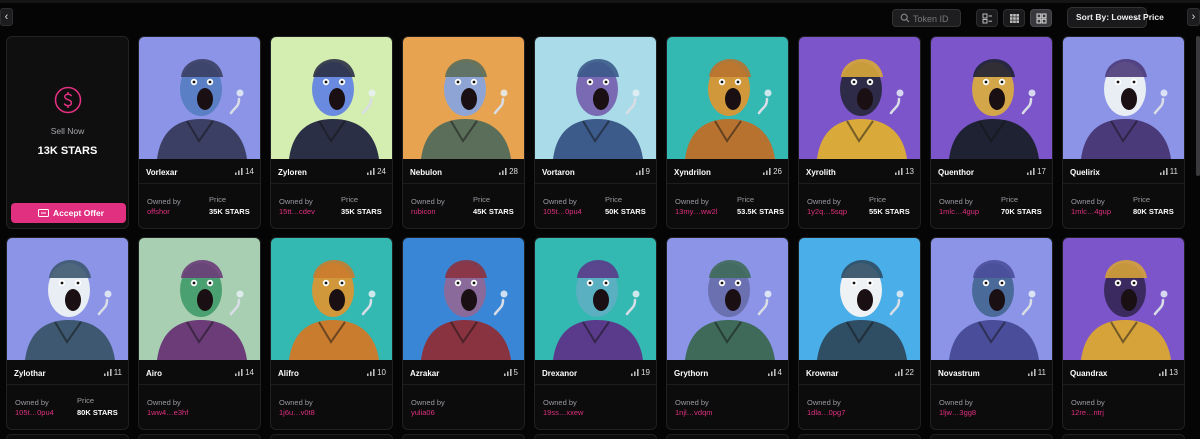  Describe the element at coordinates (826, 412) in the screenshot. I see `owner-address-link: 1dla…0pg7` at that location.